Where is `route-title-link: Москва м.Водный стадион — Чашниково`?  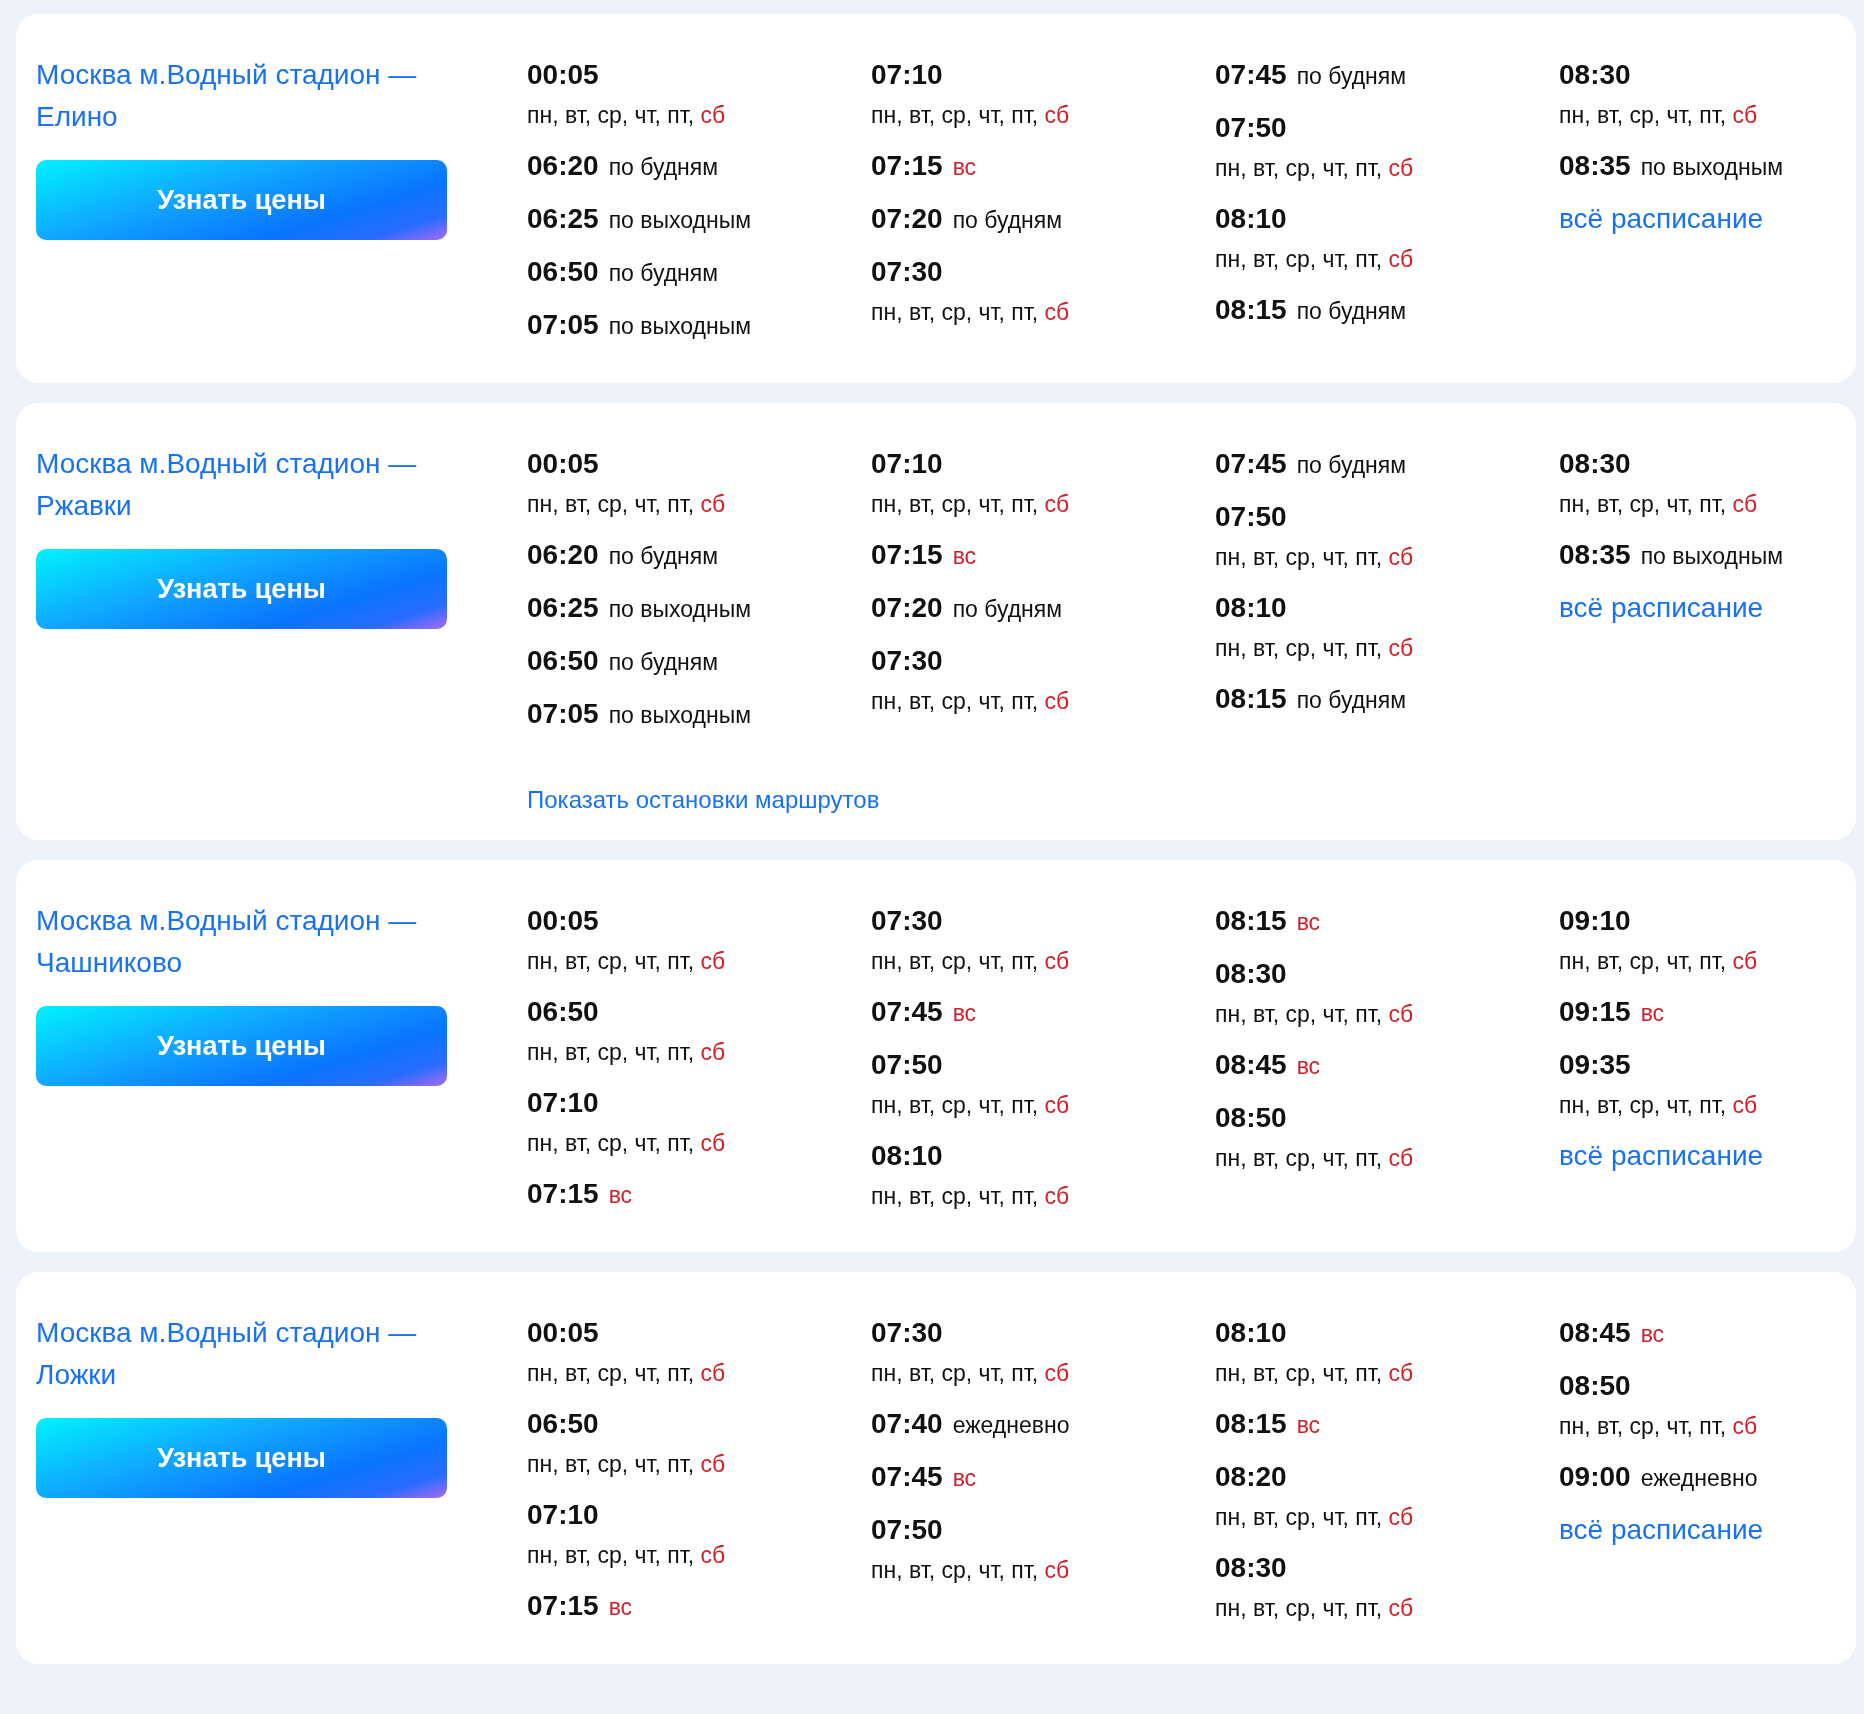 route-title-link: Москва м.Водный стадион — Чашниково is located at coordinates (241, 942).